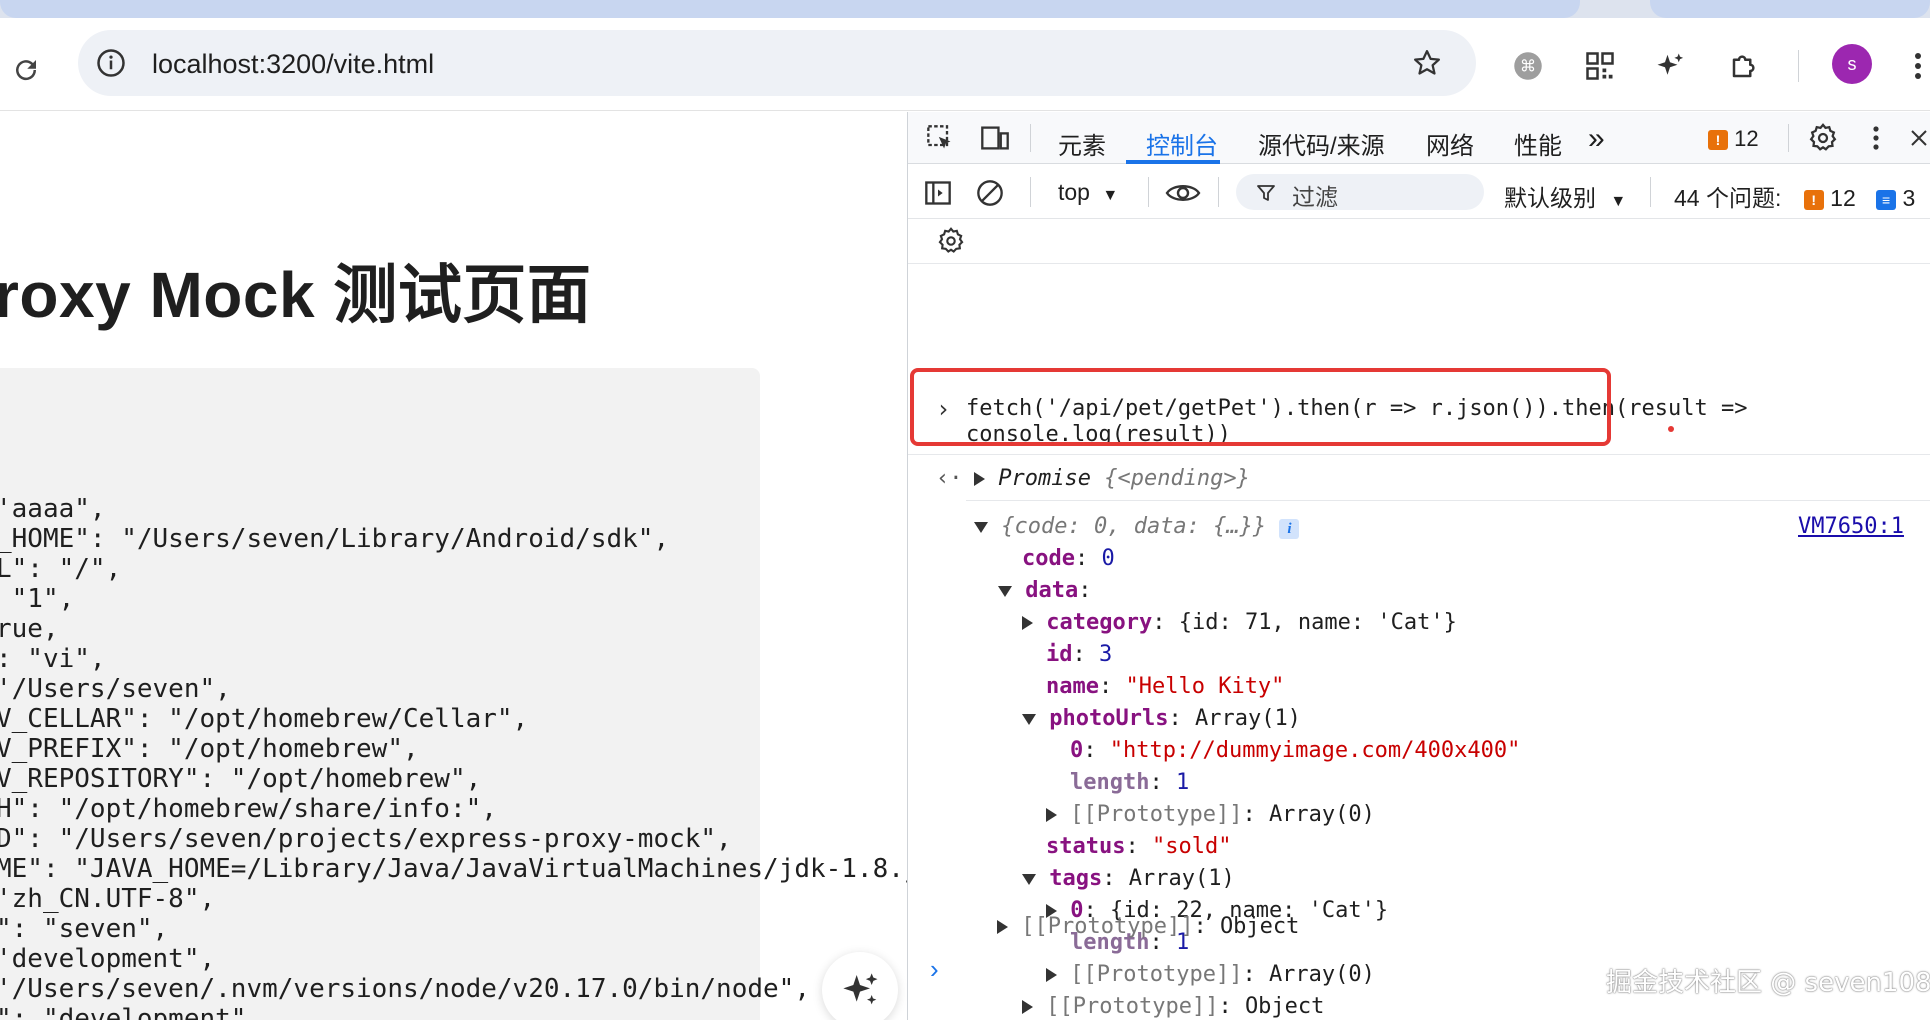 This screenshot has width=1930, height=1020. What do you see at coordinates (1165, 686) in the screenshot?
I see `tree-row: name: "Hello Kity"` at bounding box center [1165, 686].